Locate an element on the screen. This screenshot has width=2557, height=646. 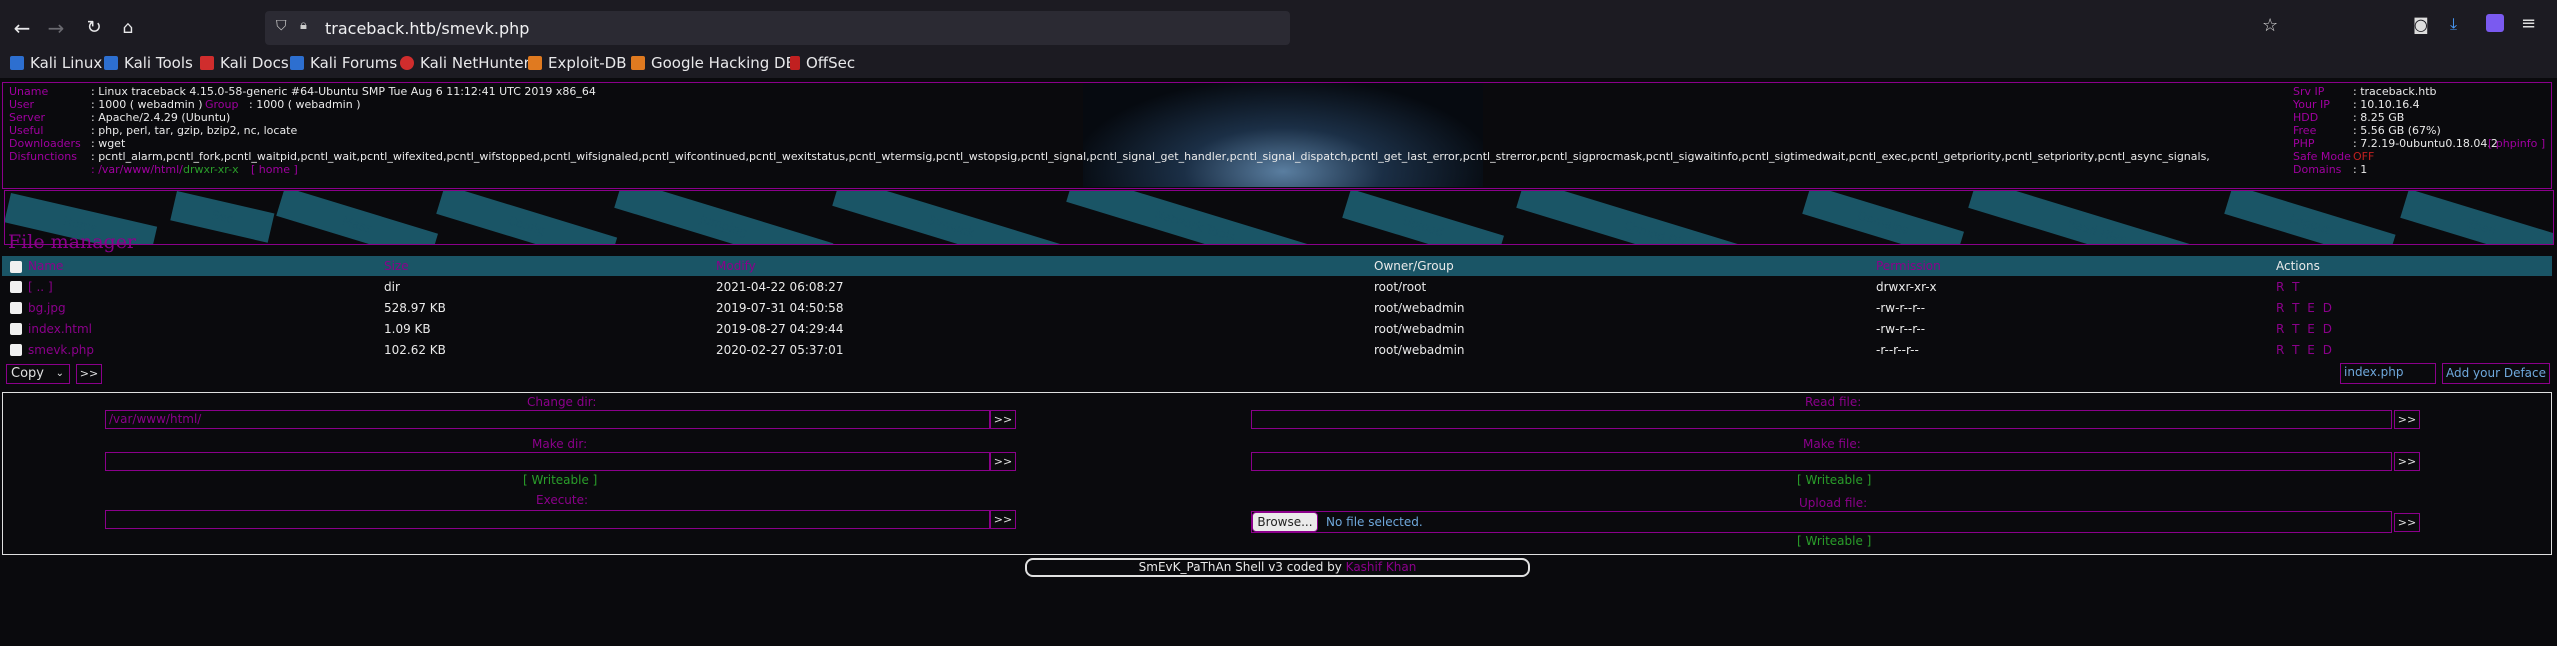
menu-item-logout: Logout is located at coordinates (2310, 217).